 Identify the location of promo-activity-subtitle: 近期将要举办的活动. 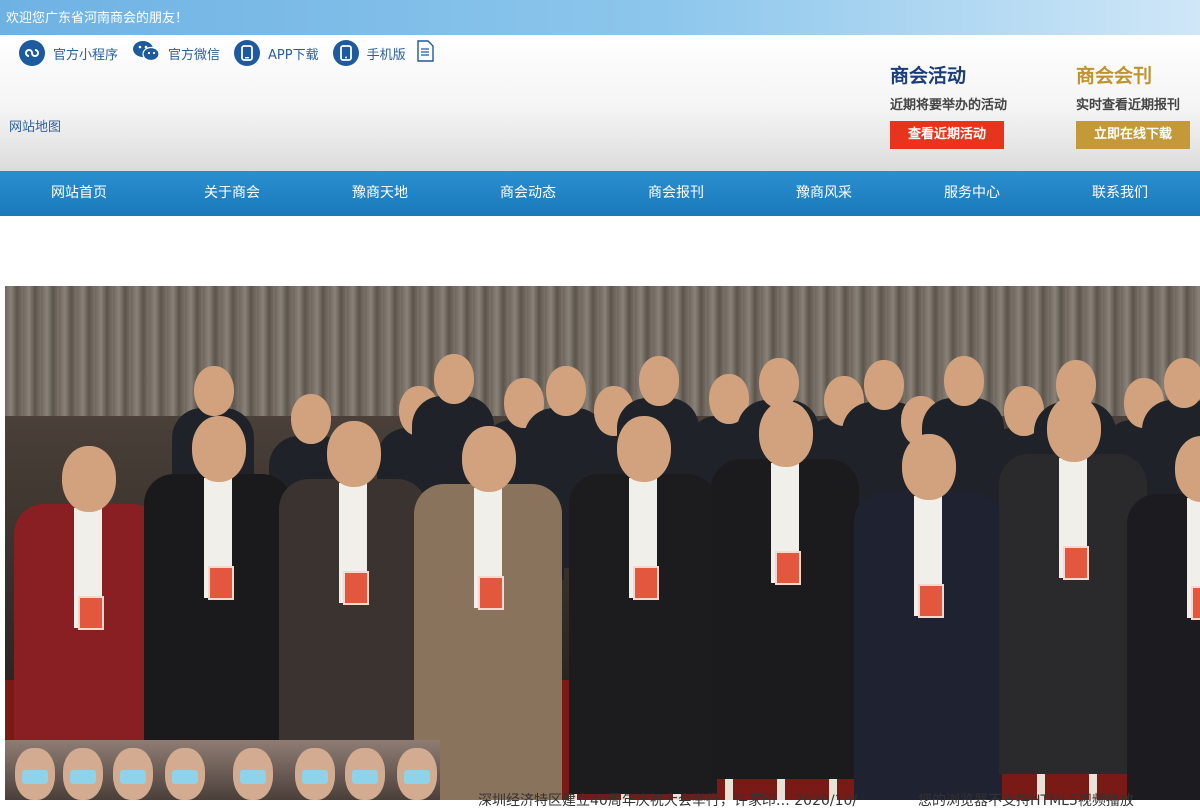
(949, 105).